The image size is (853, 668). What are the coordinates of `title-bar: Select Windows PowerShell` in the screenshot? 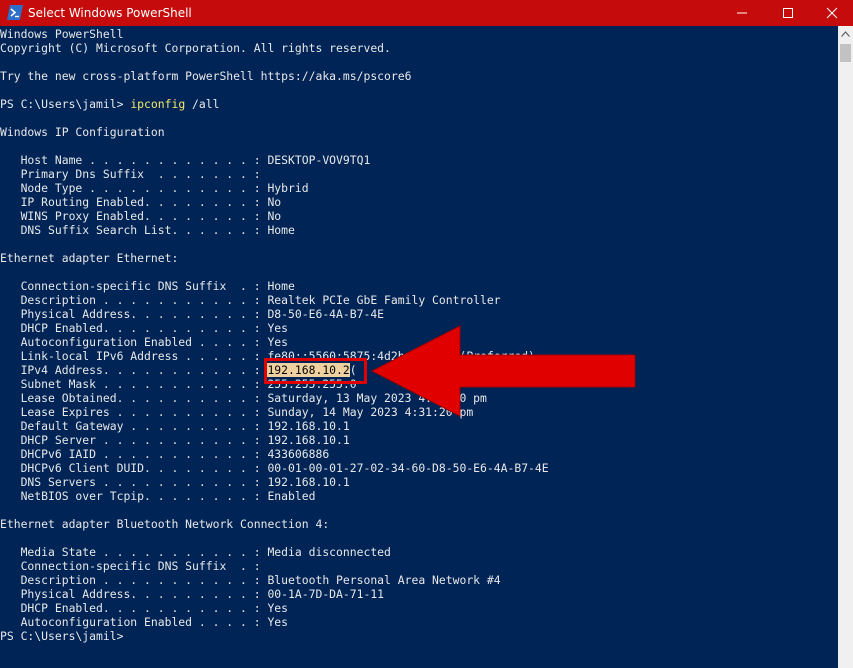 It's located at (426, 13).